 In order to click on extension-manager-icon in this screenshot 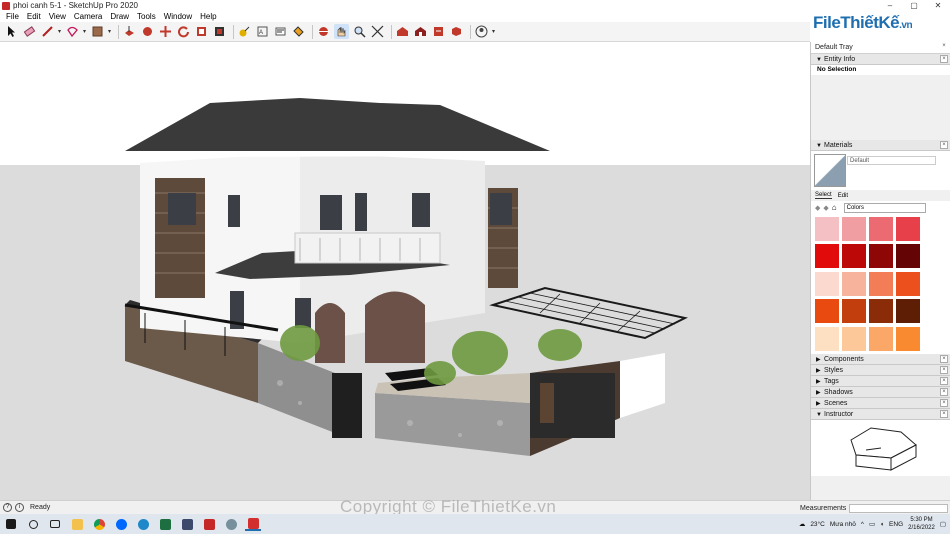, I will do `click(456, 31)`.